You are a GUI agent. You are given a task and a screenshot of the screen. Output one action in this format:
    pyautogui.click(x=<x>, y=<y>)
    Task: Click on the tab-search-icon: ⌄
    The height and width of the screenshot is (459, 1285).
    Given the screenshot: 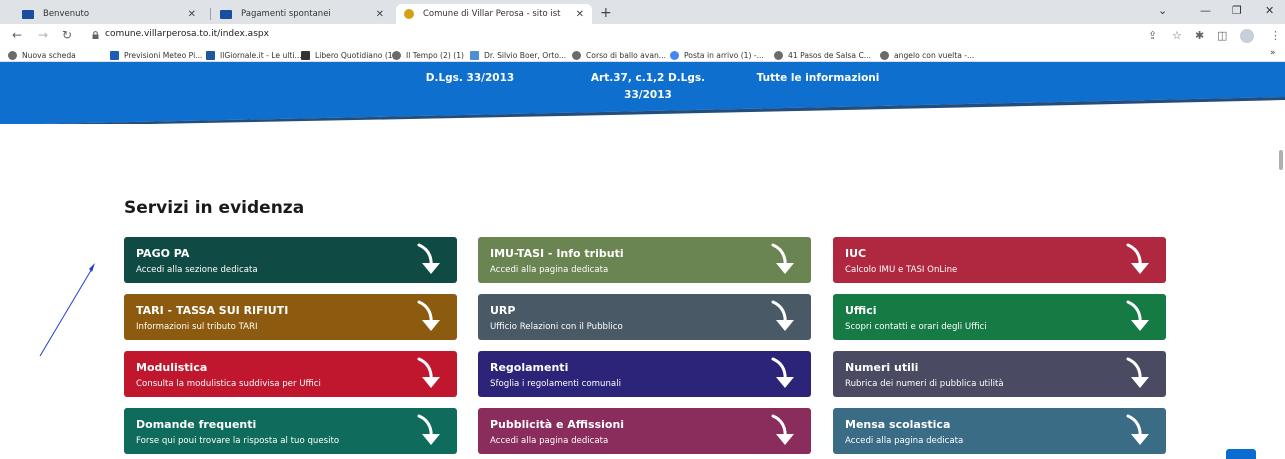 What is the action you would take?
    pyautogui.click(x=1162, y=10)
    